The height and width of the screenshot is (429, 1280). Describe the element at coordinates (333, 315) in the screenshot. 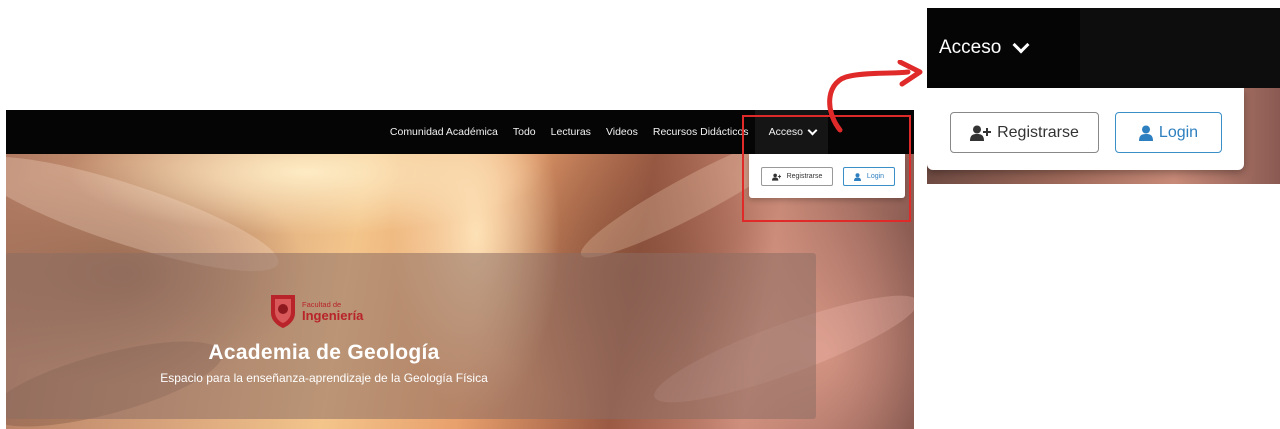

I see `logo-text-big: Ingeniería` at that location.